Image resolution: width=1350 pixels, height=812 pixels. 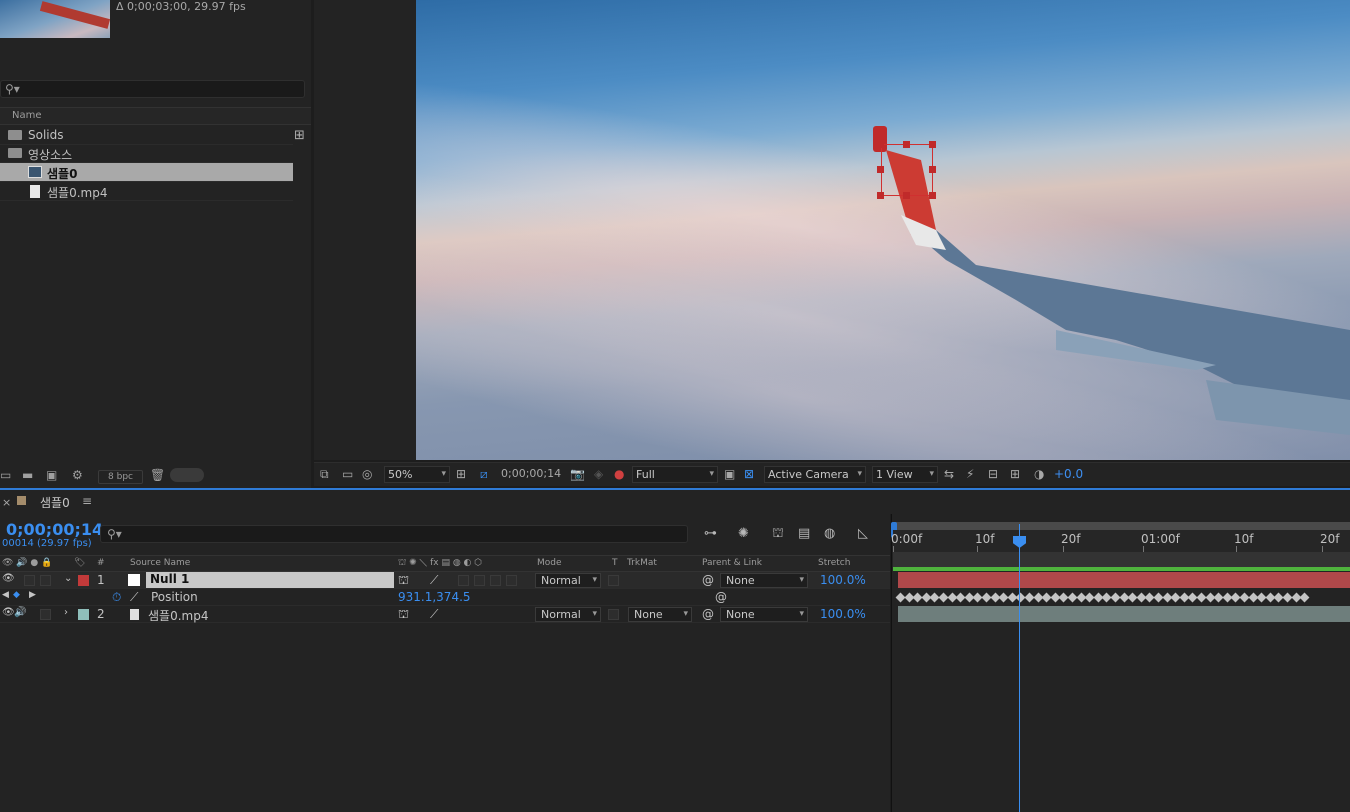 I want to click on playhead-line, so click(x=1019, y=668).